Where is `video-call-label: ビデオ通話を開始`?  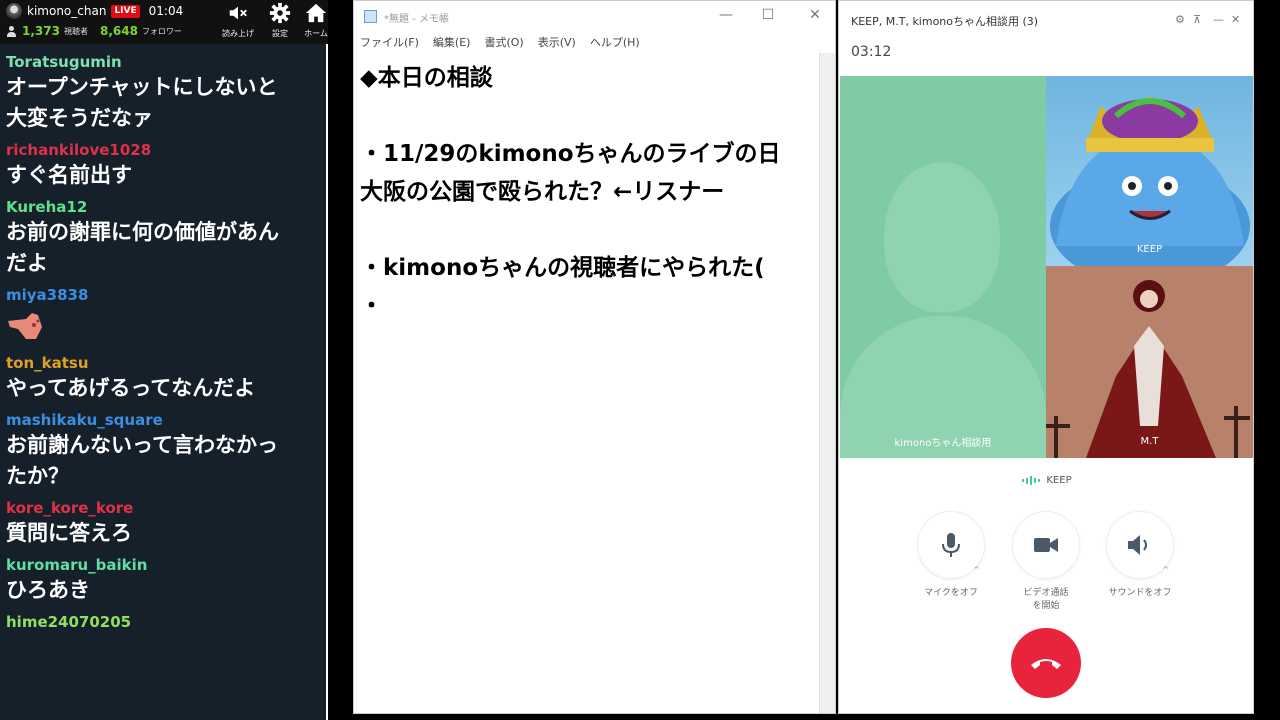
video-call-label: ビデオ通話を開始 is located at coordinates (1046, 599).